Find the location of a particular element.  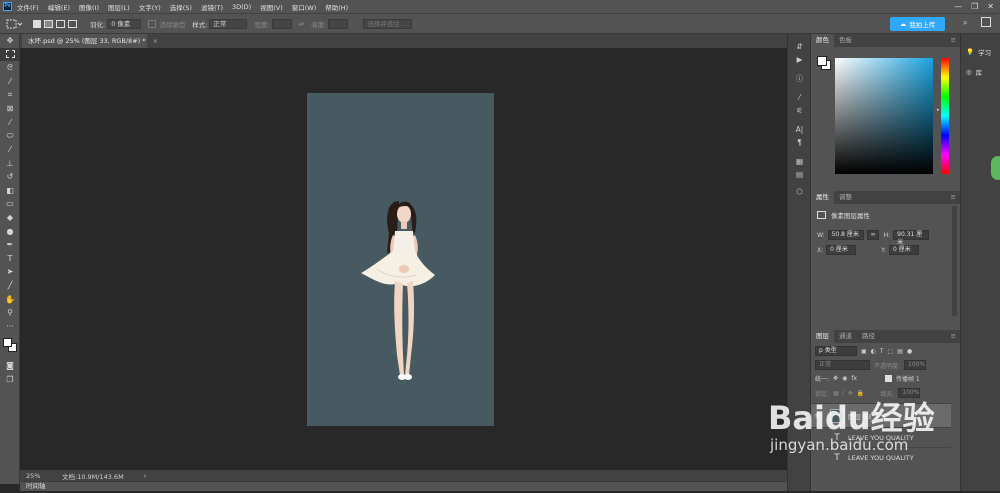

new-selection-icon is located at coordinates (37, 23).